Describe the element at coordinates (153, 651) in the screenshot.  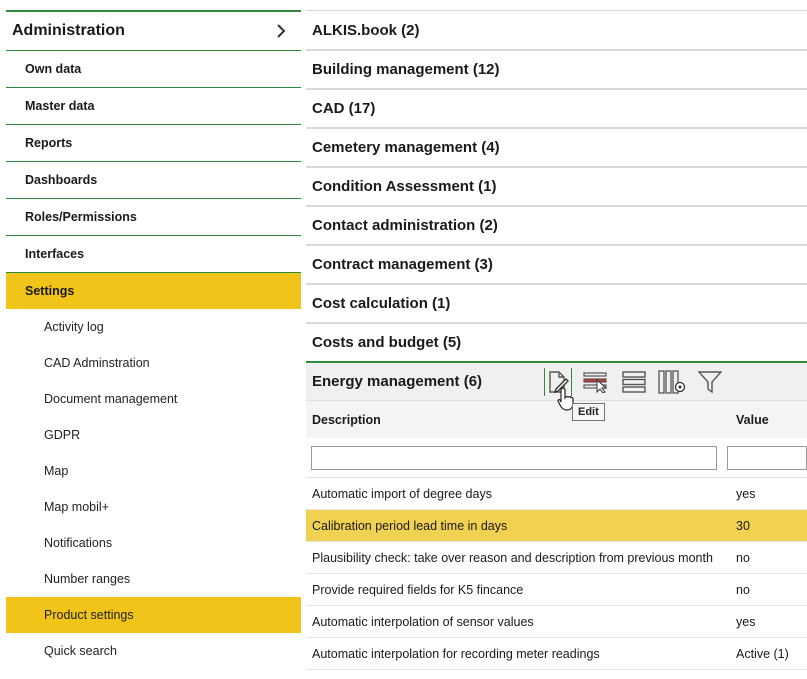
I see `subitem-quick-search: Quick search` at that location.